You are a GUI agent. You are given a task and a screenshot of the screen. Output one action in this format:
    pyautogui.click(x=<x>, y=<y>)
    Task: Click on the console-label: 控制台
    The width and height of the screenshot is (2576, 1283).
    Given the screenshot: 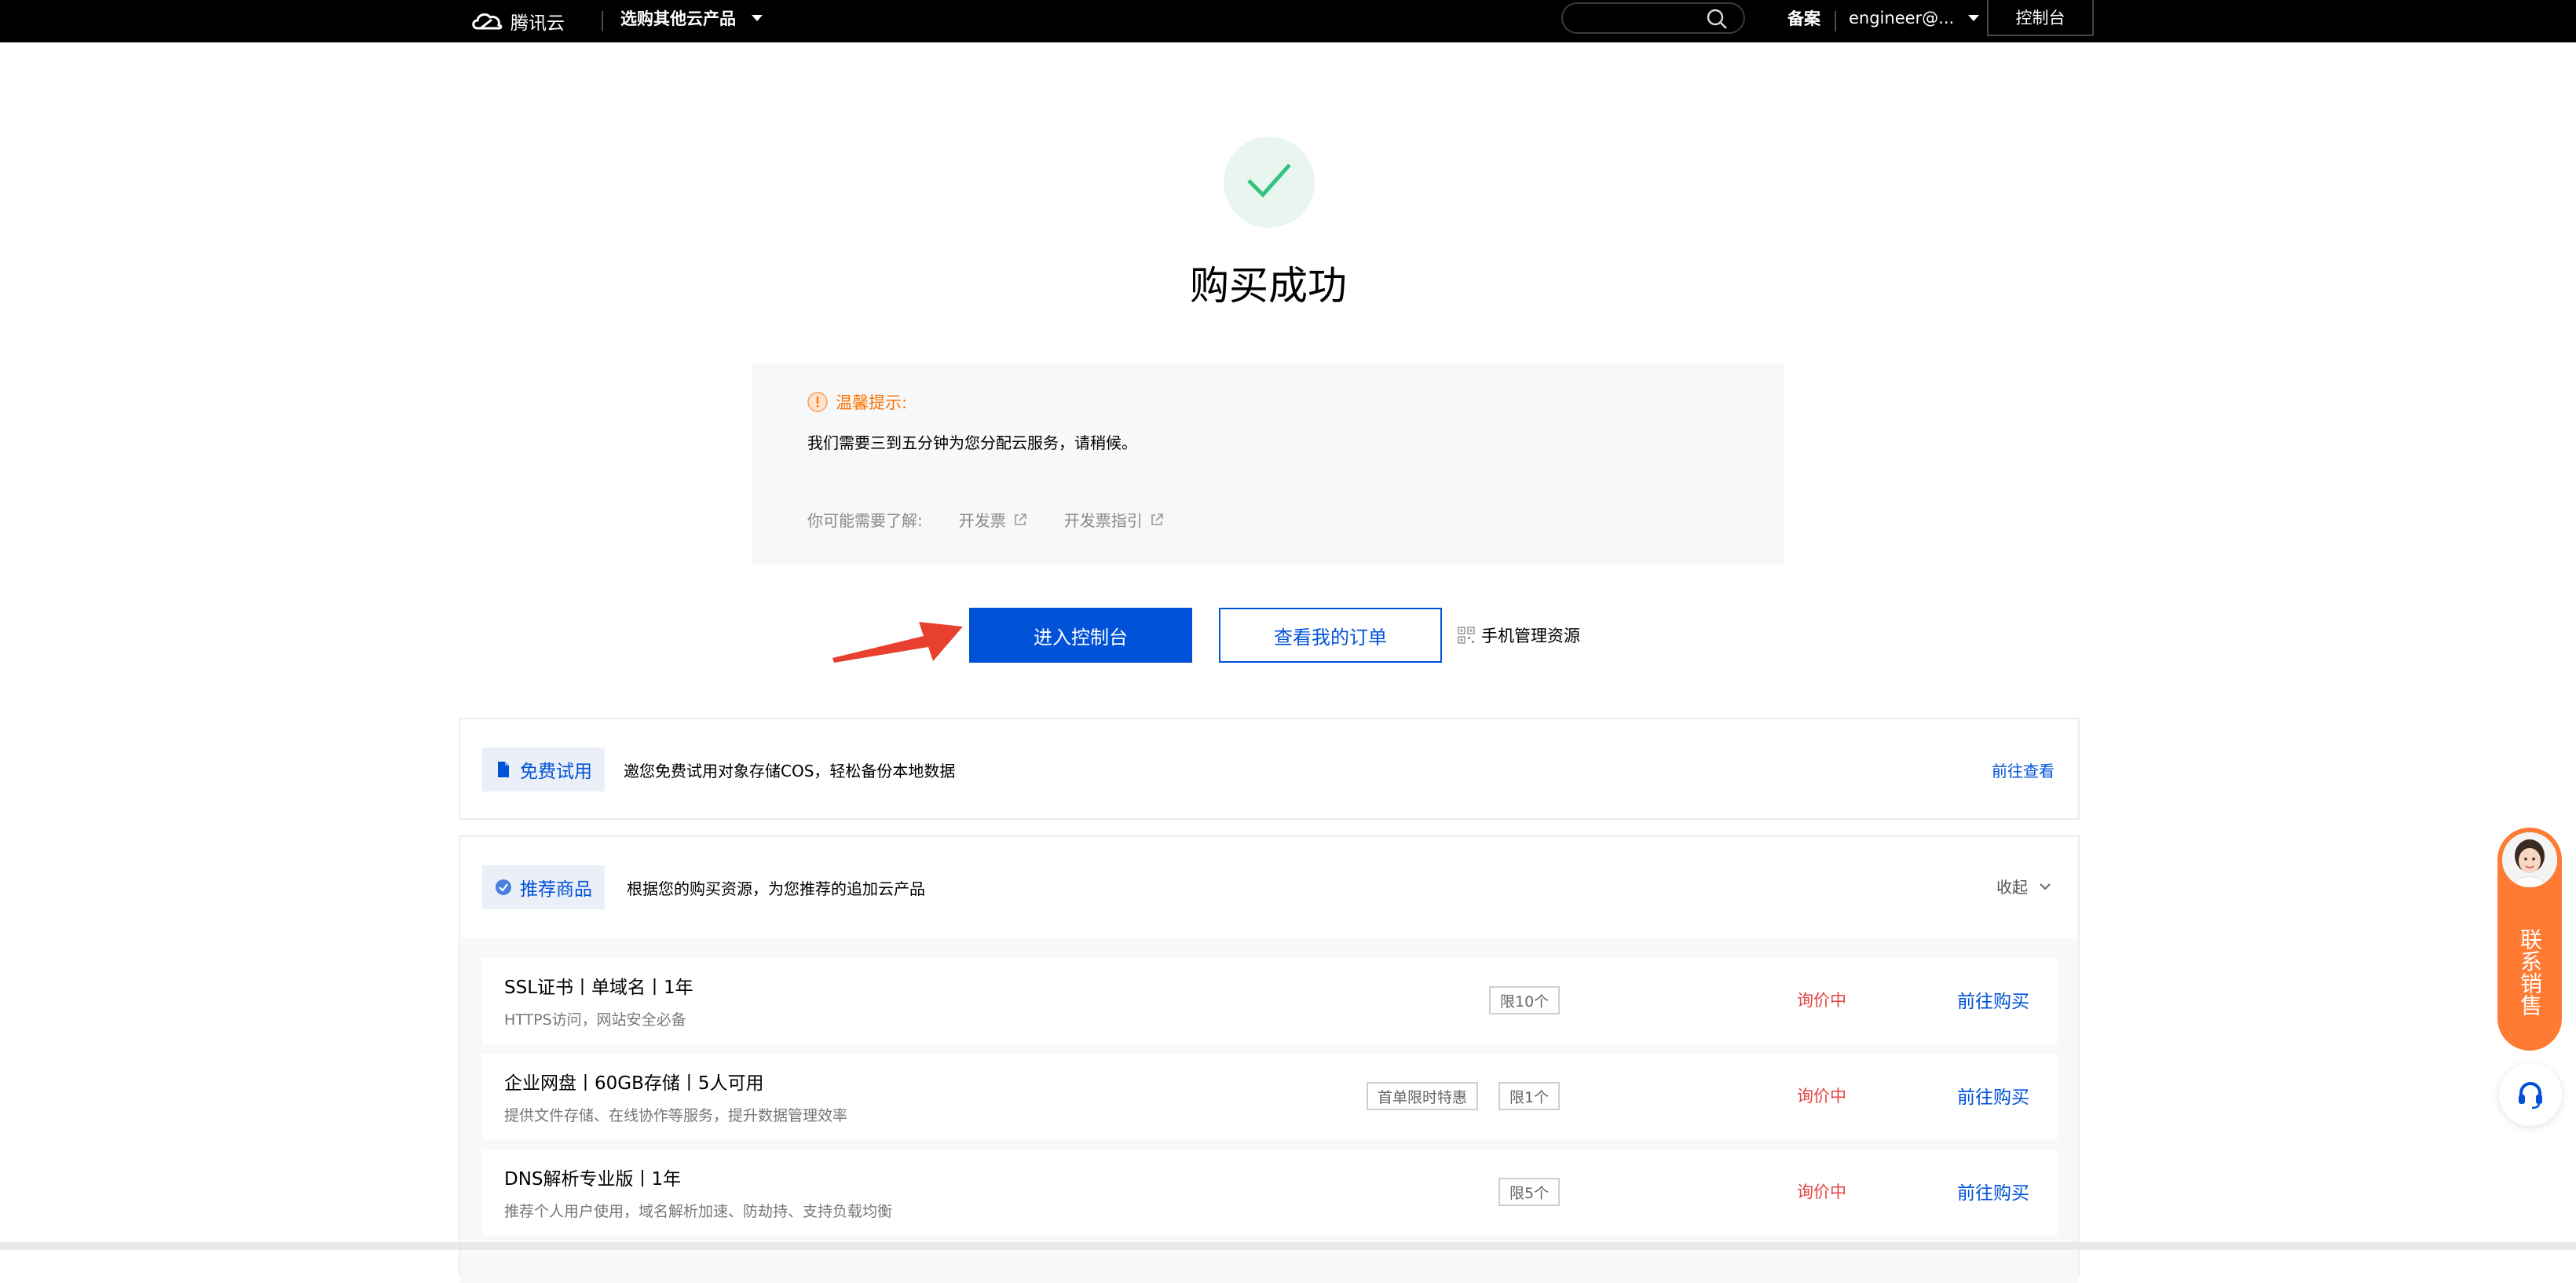 What is the action you would take?
    pyautogui.click(x=2040, y=18)
    